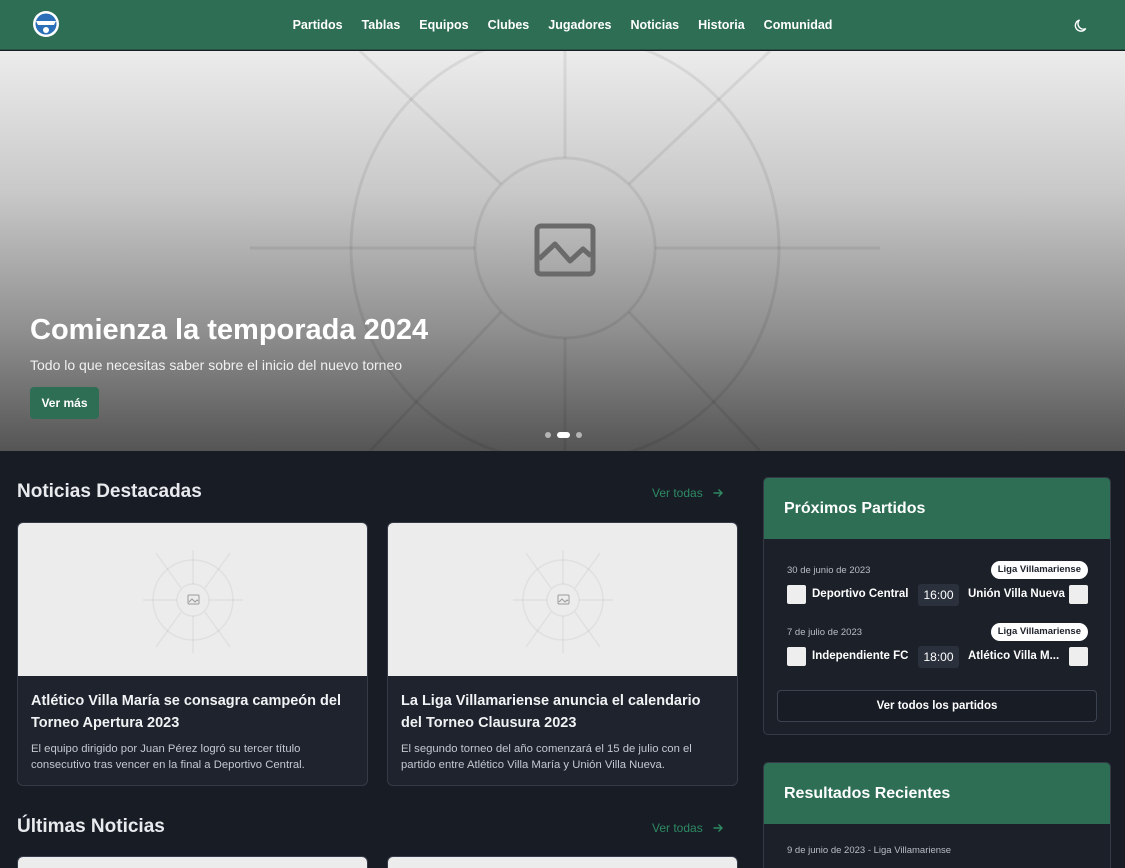  What do you see at coordinates (722, 25) in the screenshot?
I see `nav-historia: Historia` at bounding box center [722, 25].